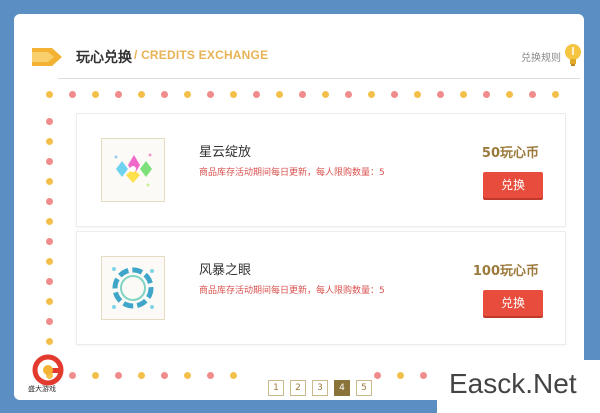 The image size is (600, 413). Describe the element at coordinates (541, 56) in the screenshot. I see `exchange-rules-link: 兑换规则` at that location.